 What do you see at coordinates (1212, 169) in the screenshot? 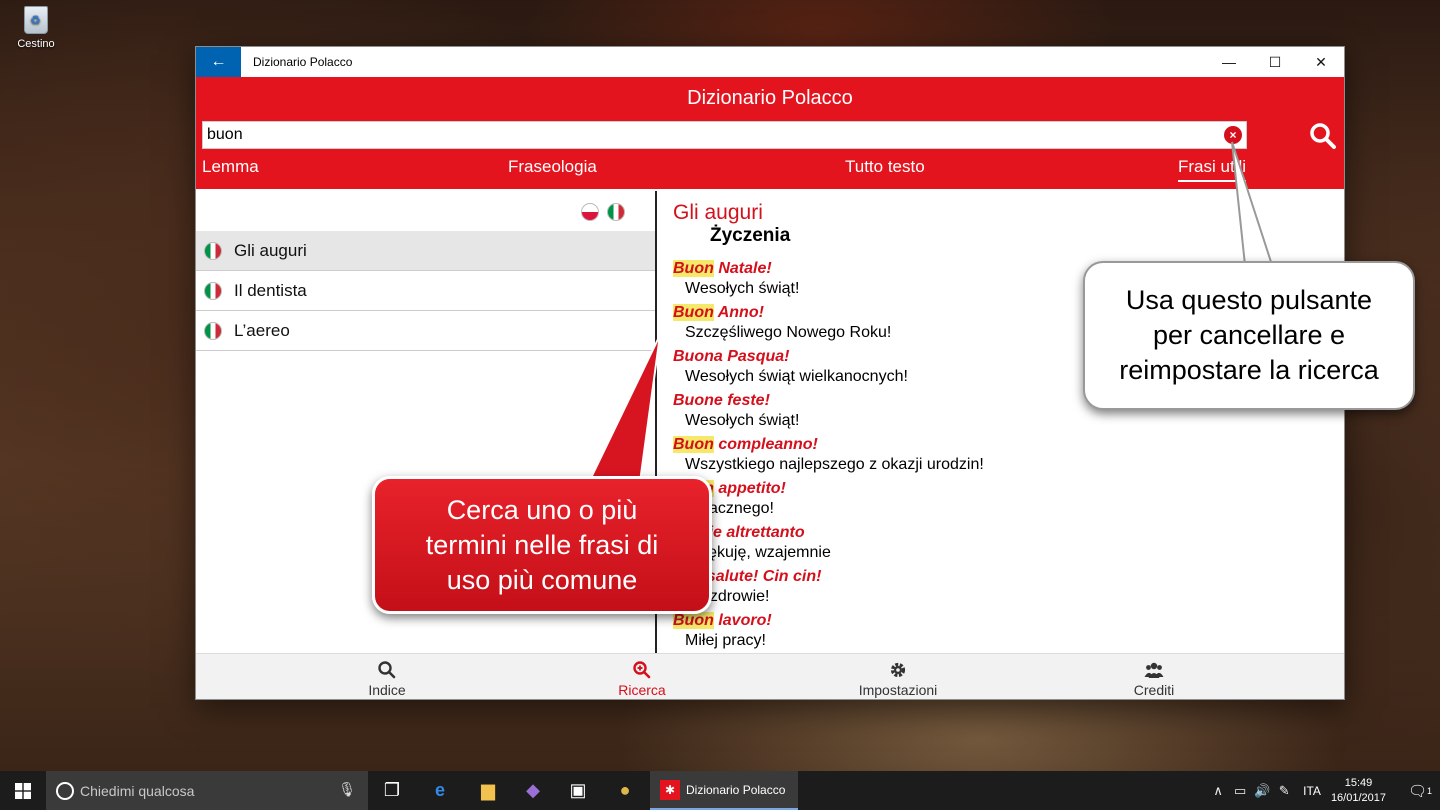
I see `tab-frasi-utili: Frasi utili` at bounding box center [1212, 169].